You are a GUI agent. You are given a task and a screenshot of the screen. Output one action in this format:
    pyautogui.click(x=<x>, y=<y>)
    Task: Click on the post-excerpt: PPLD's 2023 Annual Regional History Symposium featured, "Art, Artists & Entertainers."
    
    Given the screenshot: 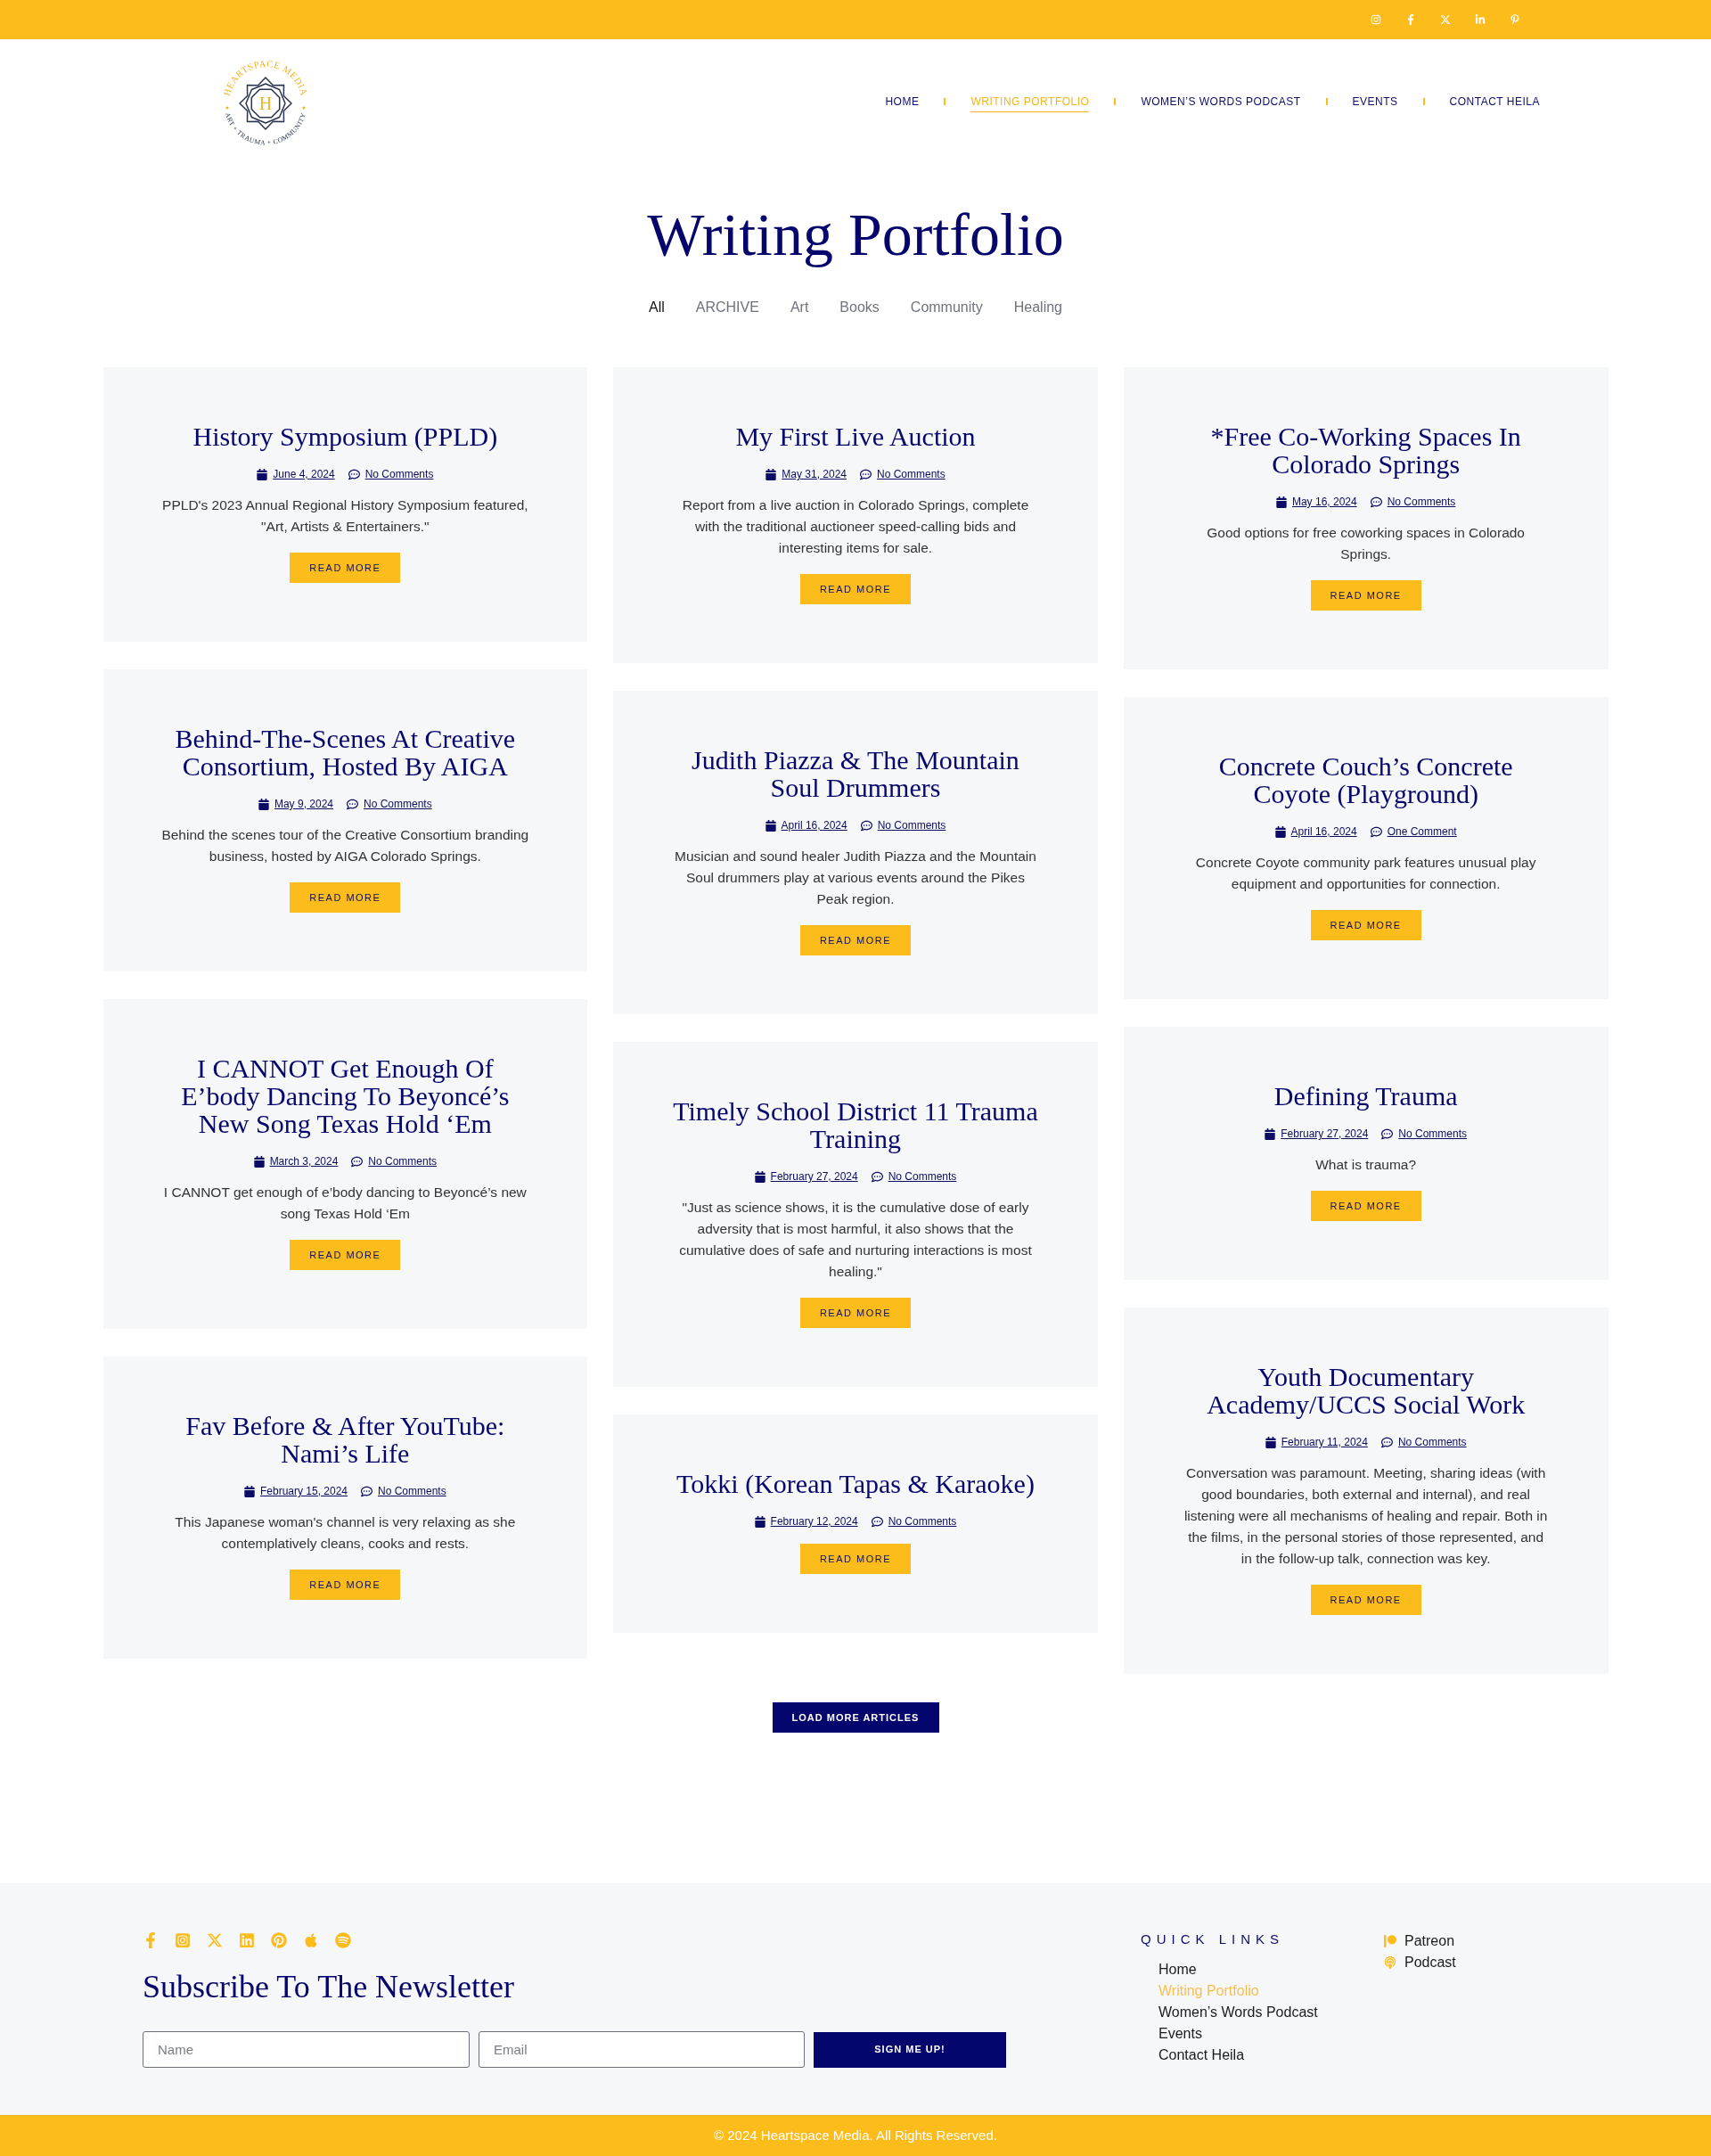 What is the action you would take?
    pyautogui.click(x=345, y=516)
    